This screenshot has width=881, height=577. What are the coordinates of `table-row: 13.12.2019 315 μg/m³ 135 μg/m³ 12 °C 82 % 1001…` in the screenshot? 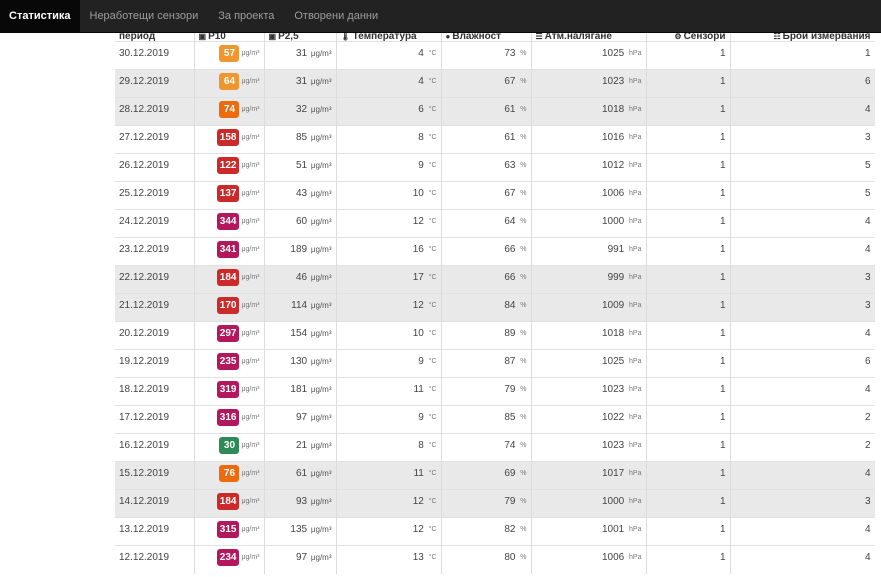 It's located at (495, 531).